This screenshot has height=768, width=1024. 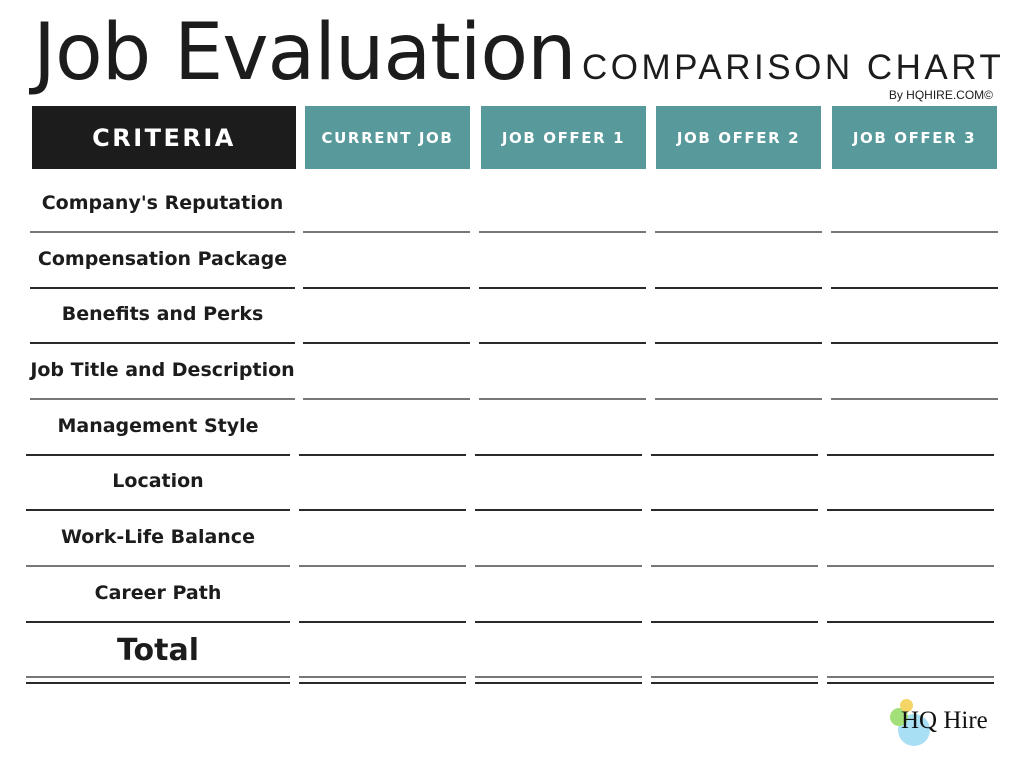 I want to click on hq-hire-logo: HQ Hire, so click(x=943, y=724).